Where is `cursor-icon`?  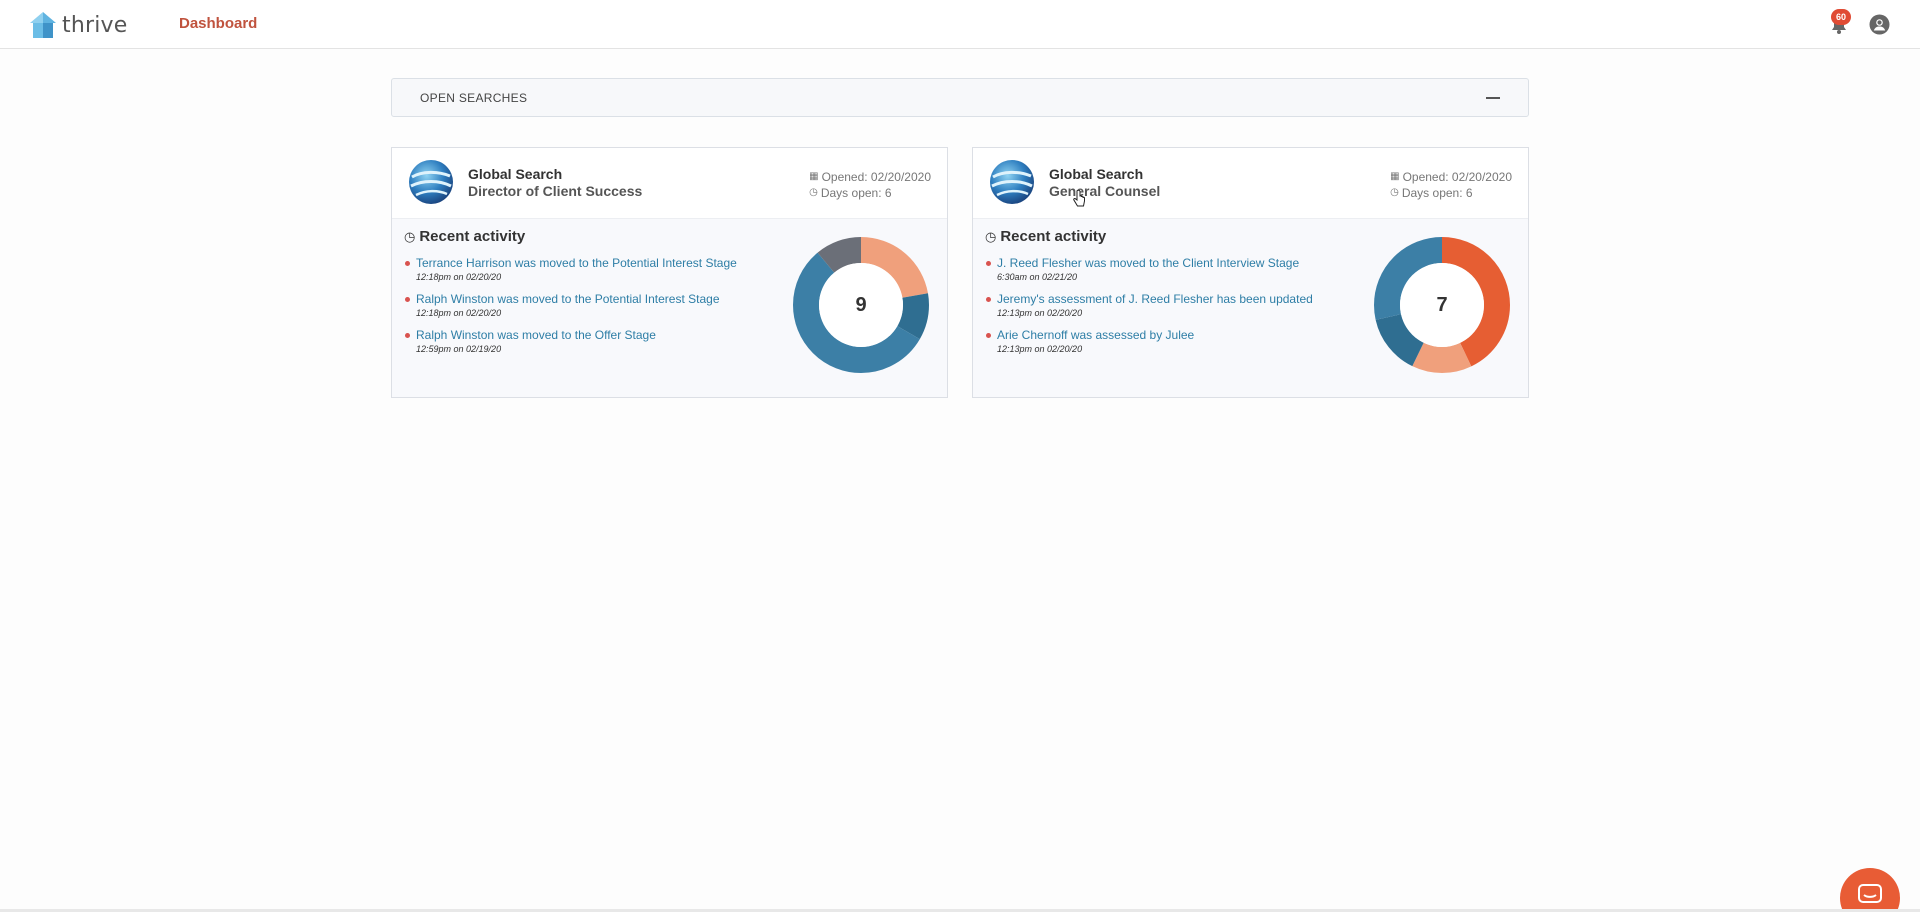
cursor-icon is located at coordinates (1079, 198).